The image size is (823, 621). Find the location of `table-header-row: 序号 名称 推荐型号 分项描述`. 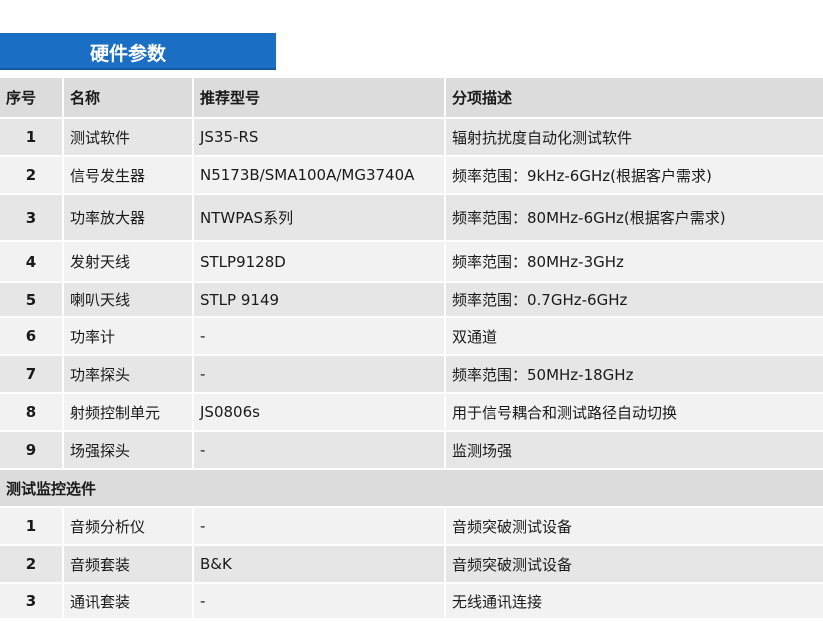

table-header-row: 序号 名称 推荐型号 分项描述 is located at coordinates (411, 98).